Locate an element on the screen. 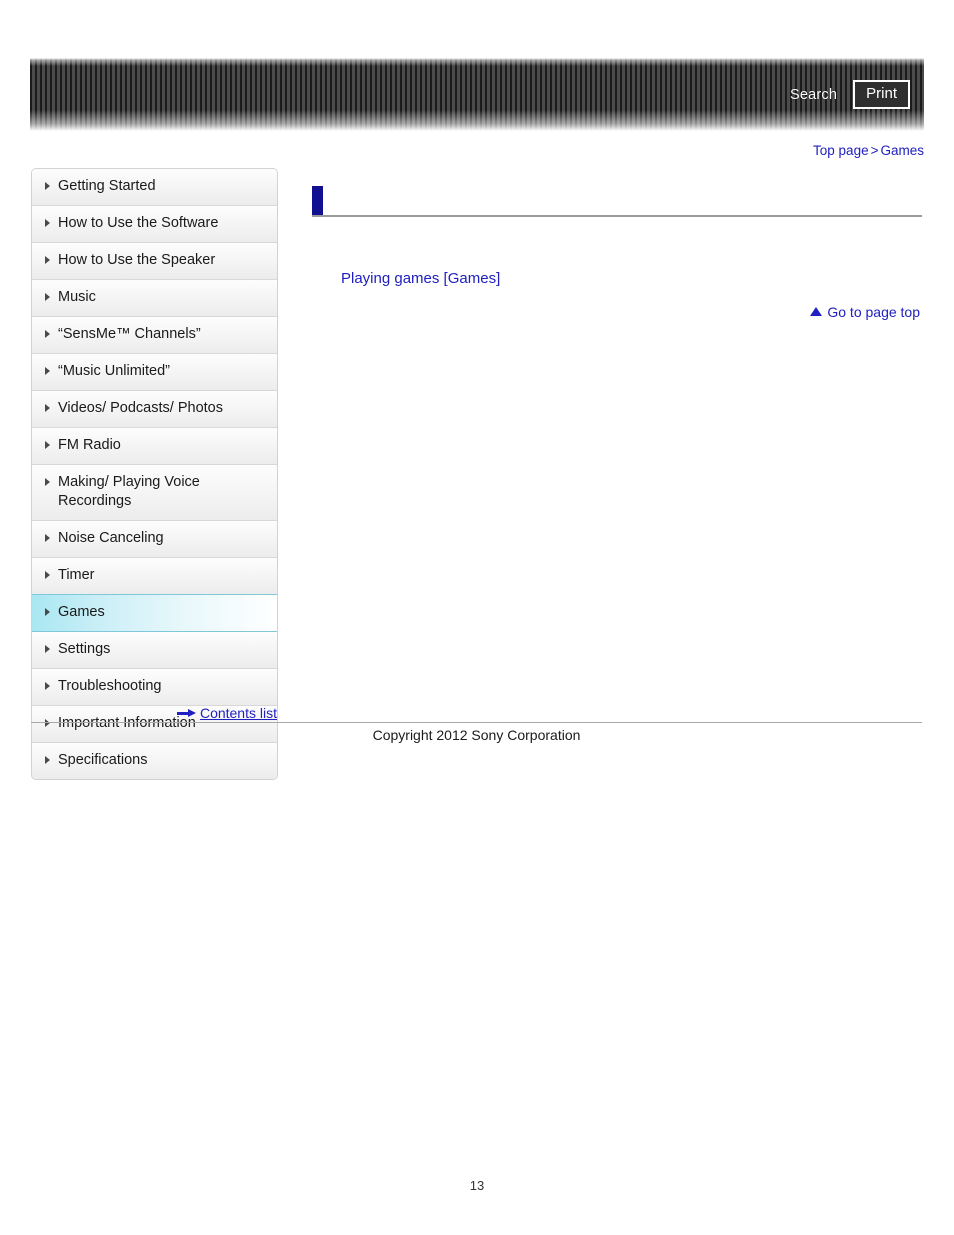  sidebar-item-games: Games is located at coordinates (154, 613).